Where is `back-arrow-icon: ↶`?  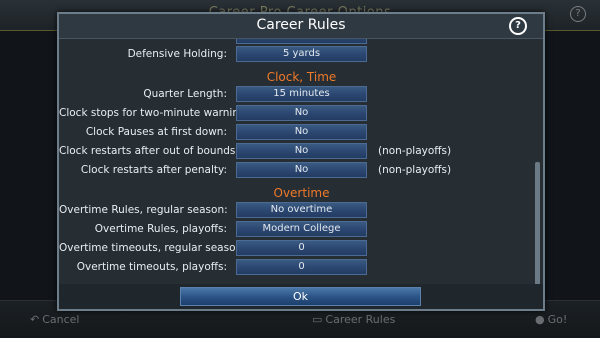
back-arrow-icon: ↶ is located at coordinates (35, 319).